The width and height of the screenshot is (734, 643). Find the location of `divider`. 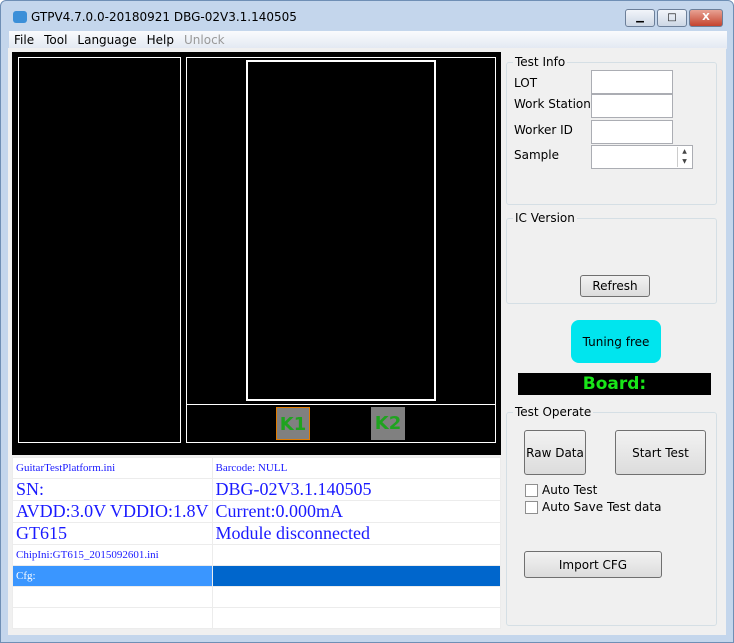

divider is located at coordinates (341, 404).